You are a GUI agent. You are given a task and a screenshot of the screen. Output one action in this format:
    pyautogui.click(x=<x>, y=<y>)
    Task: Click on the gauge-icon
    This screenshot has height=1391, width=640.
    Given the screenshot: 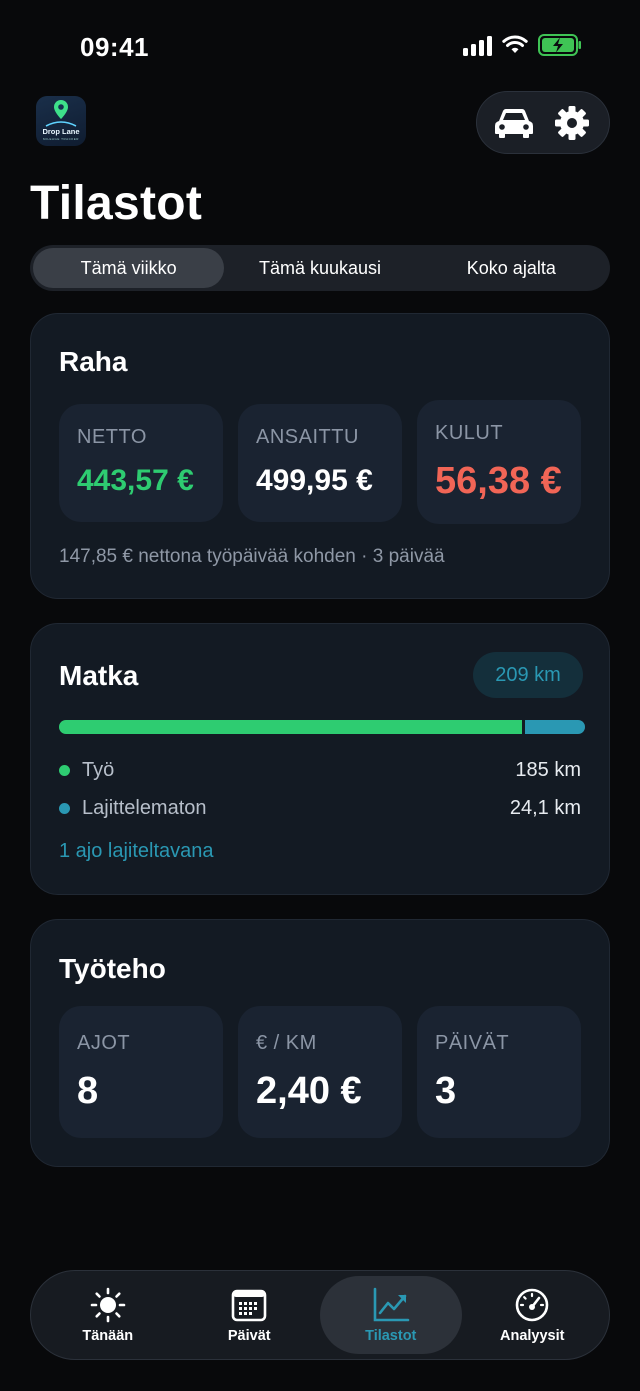 What is the action you would take?
    pyautogui.click(x=532, y=1305)
    